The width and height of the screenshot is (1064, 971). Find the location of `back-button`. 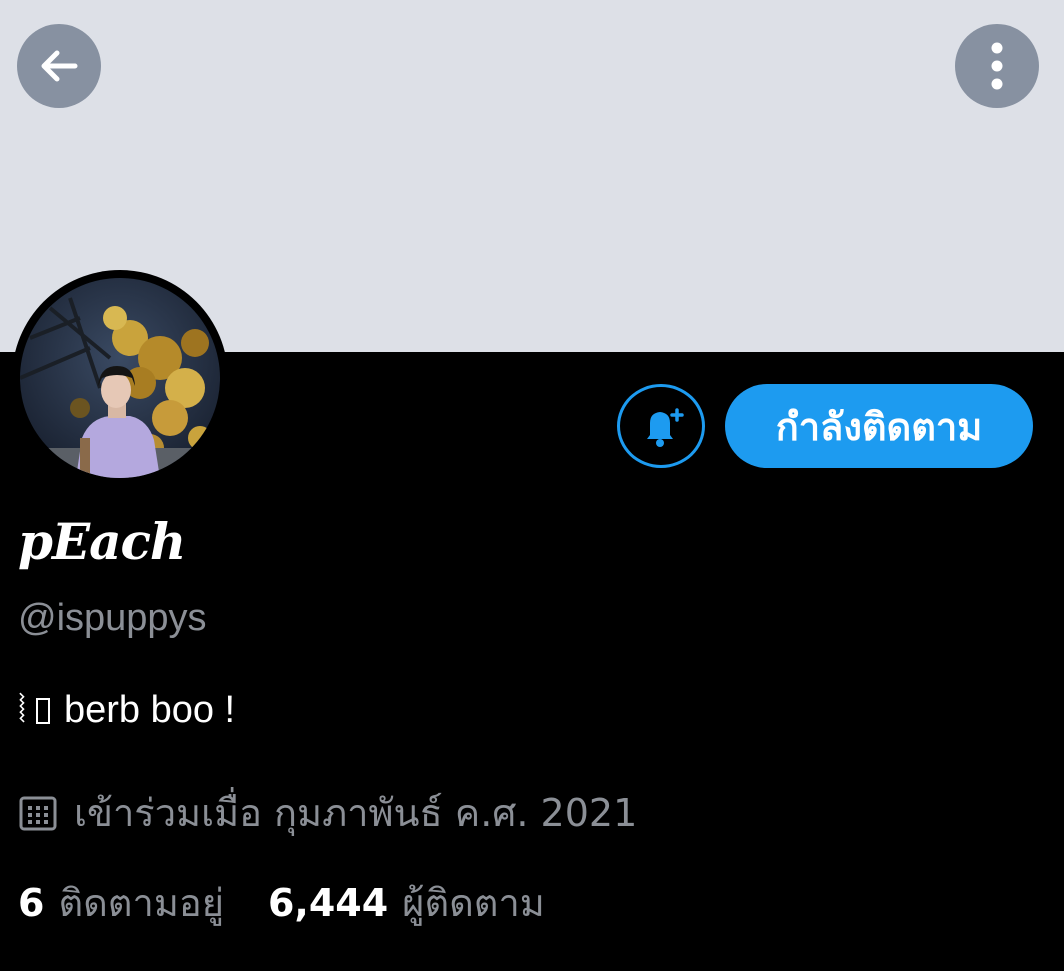

back-button is located at coordinates (59, 66).